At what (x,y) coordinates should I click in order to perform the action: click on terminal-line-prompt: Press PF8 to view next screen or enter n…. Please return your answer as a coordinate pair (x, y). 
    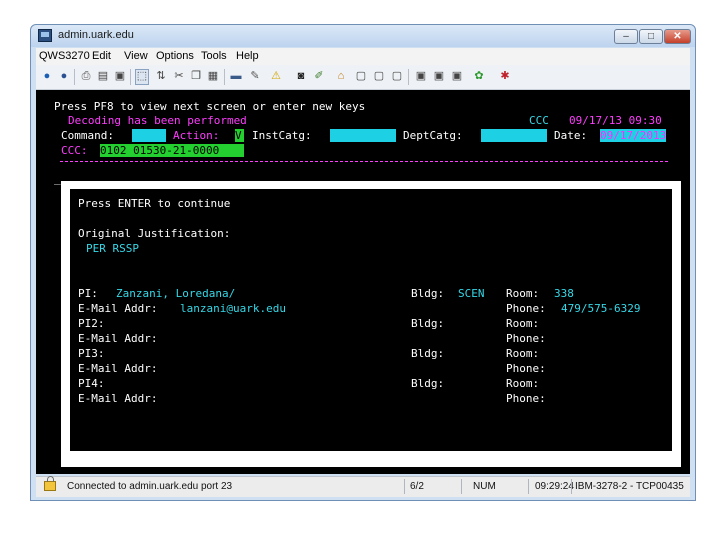
    Looking at the image, I should click on (210, 106).